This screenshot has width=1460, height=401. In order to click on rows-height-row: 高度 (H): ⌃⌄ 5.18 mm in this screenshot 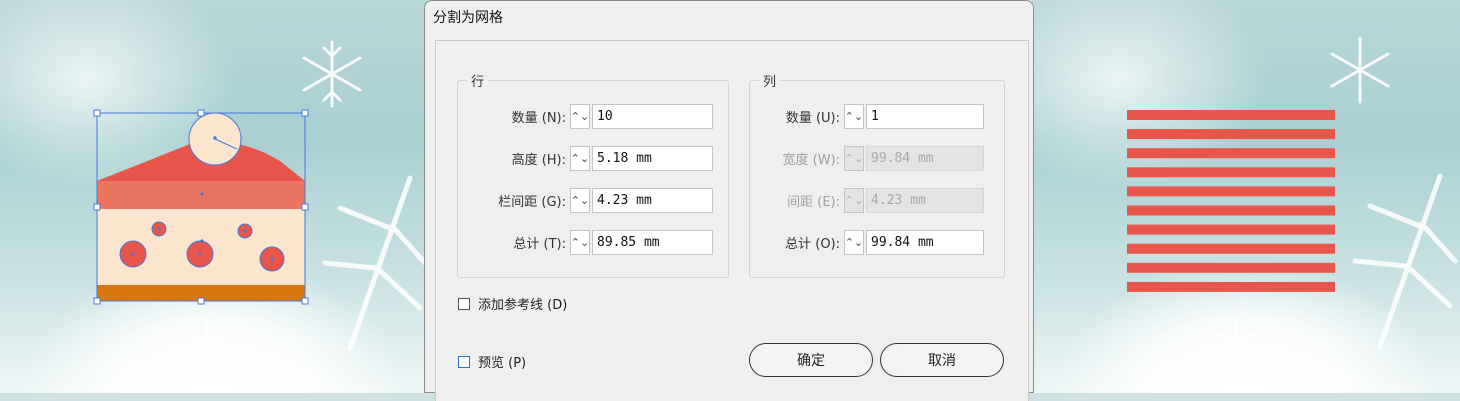, I will do `click(585, 158)`.